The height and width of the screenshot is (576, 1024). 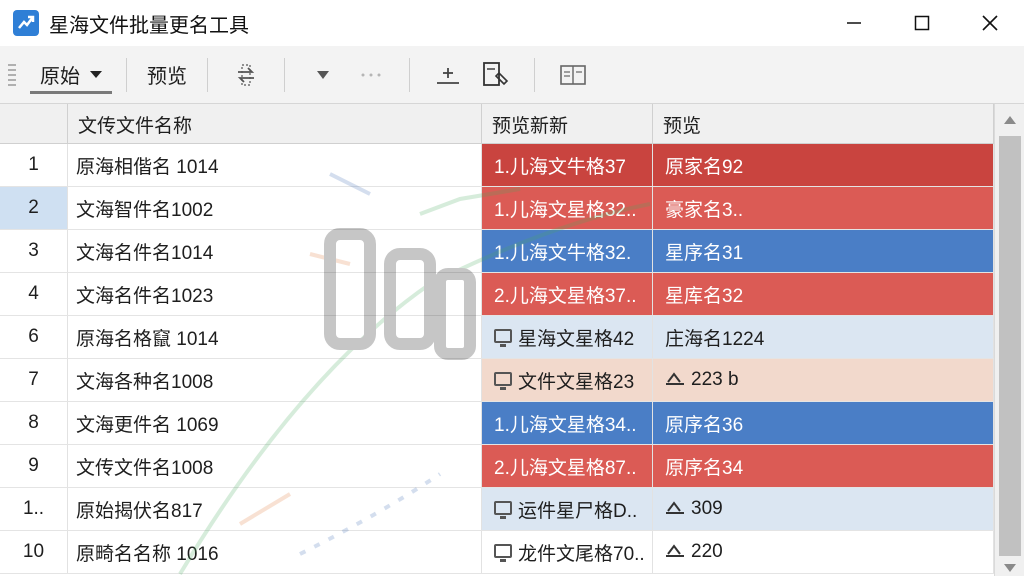 What do you see at coordinates (715, 339) in the screenshot?
I see `preview-text: 庄海名1224` at bounding box center [715, 339].